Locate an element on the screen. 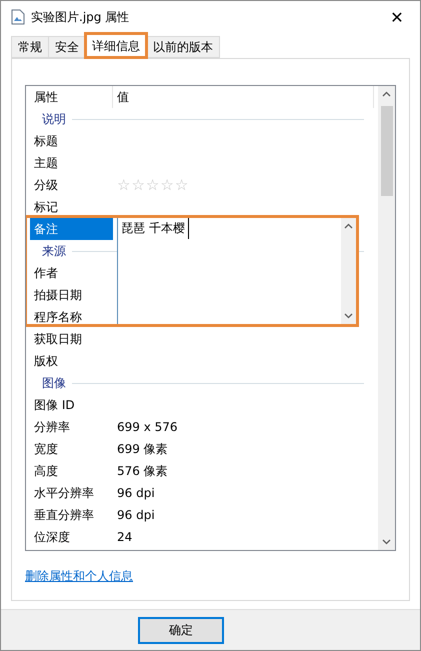  property-name: 高度 is located at coordinates (71, 471).